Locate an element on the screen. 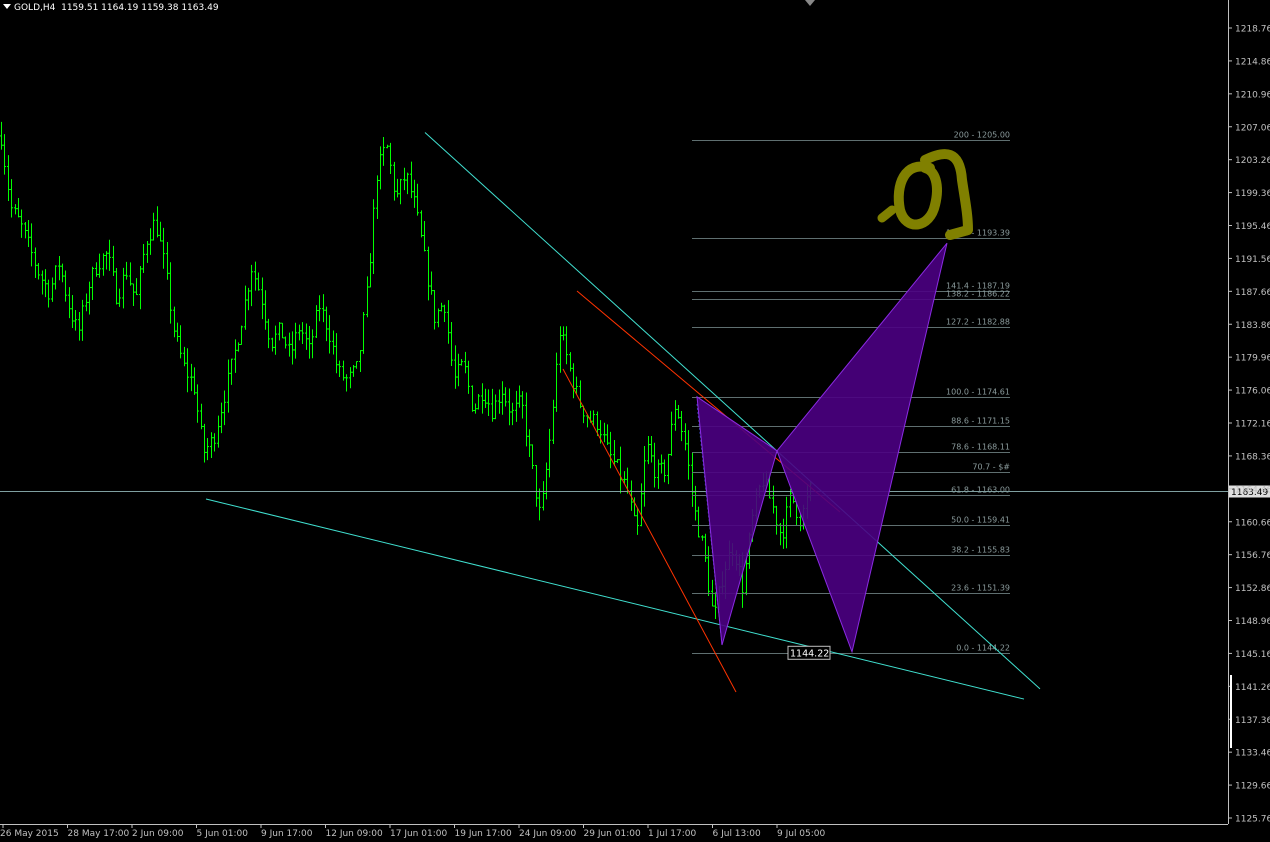 This screenshot has width=1270, height=842. x-tick-label: 6 Jul 13:00 is located at coordinates (737, 834).